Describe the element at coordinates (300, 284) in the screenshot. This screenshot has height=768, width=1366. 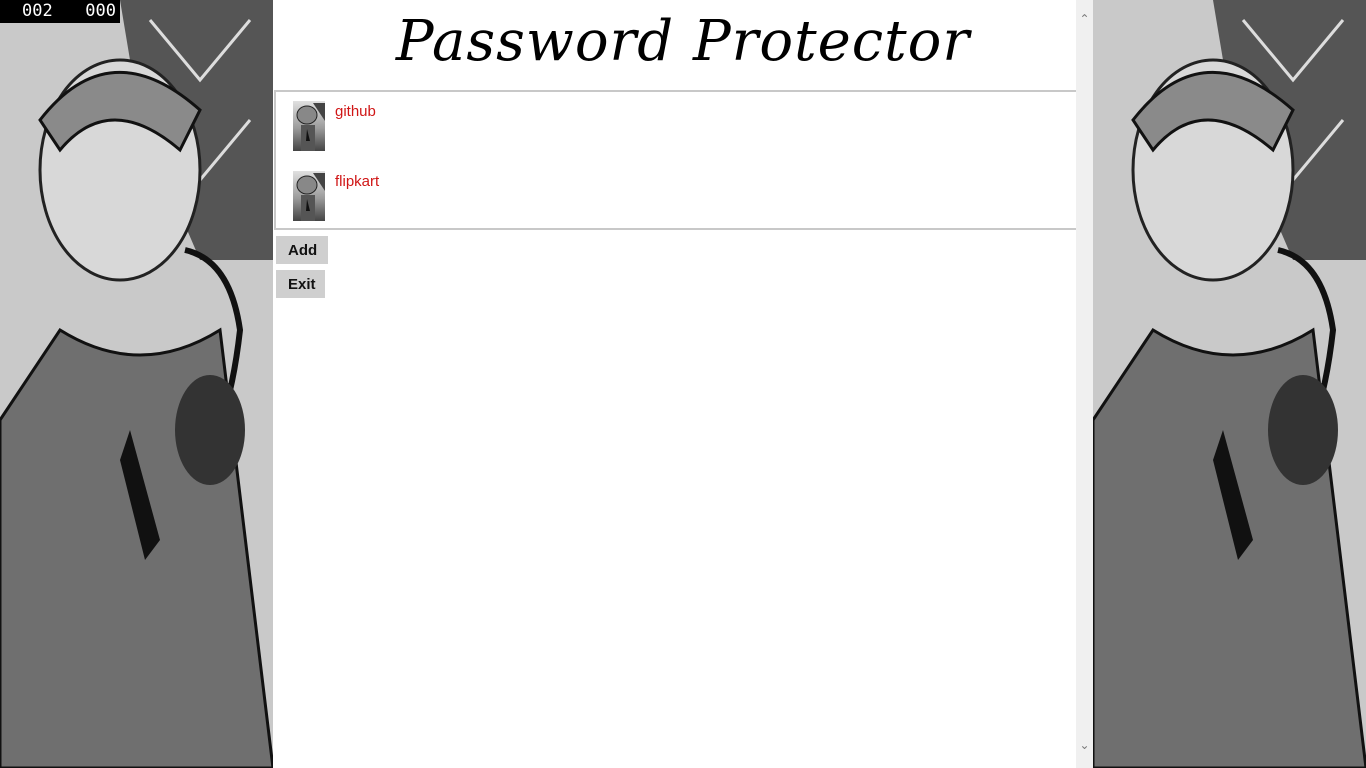
I see `exit-button: Exit` at that location.